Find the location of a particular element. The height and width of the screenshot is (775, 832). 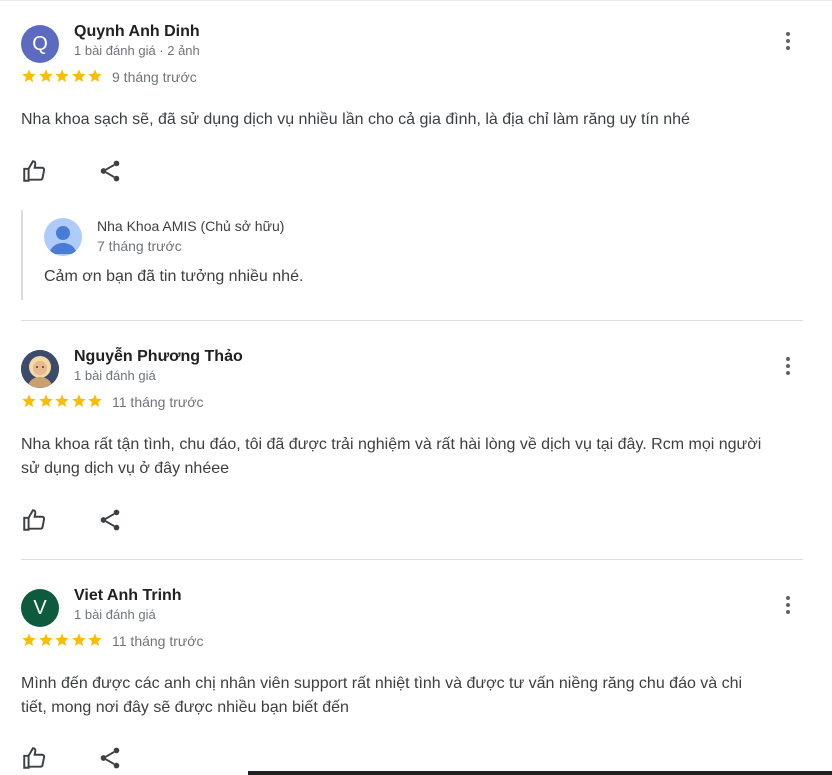

avatar: V is located at coordinates (40, 608).